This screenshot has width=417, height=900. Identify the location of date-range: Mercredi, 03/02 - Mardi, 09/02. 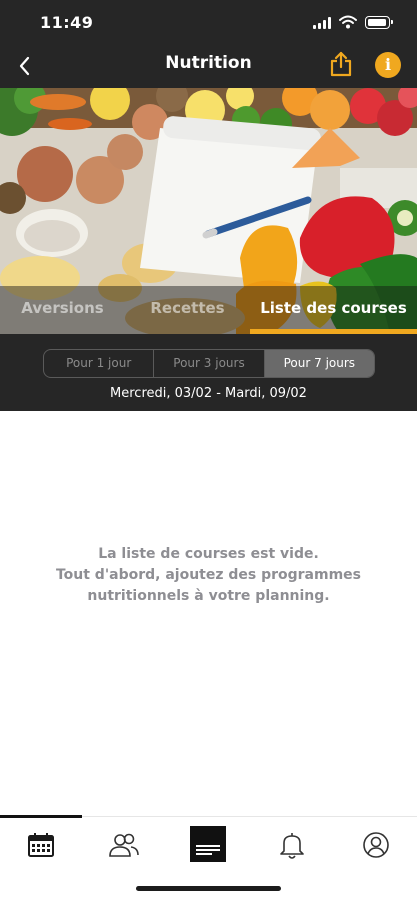
(208, 393).